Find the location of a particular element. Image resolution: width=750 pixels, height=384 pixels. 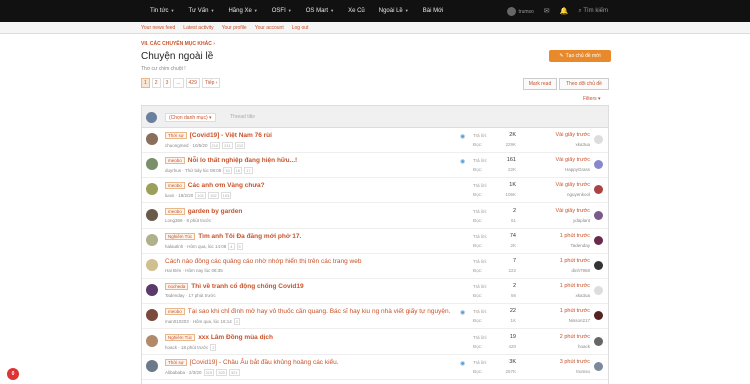

thread-page-link: 210 is located at coordinates (215, 145).